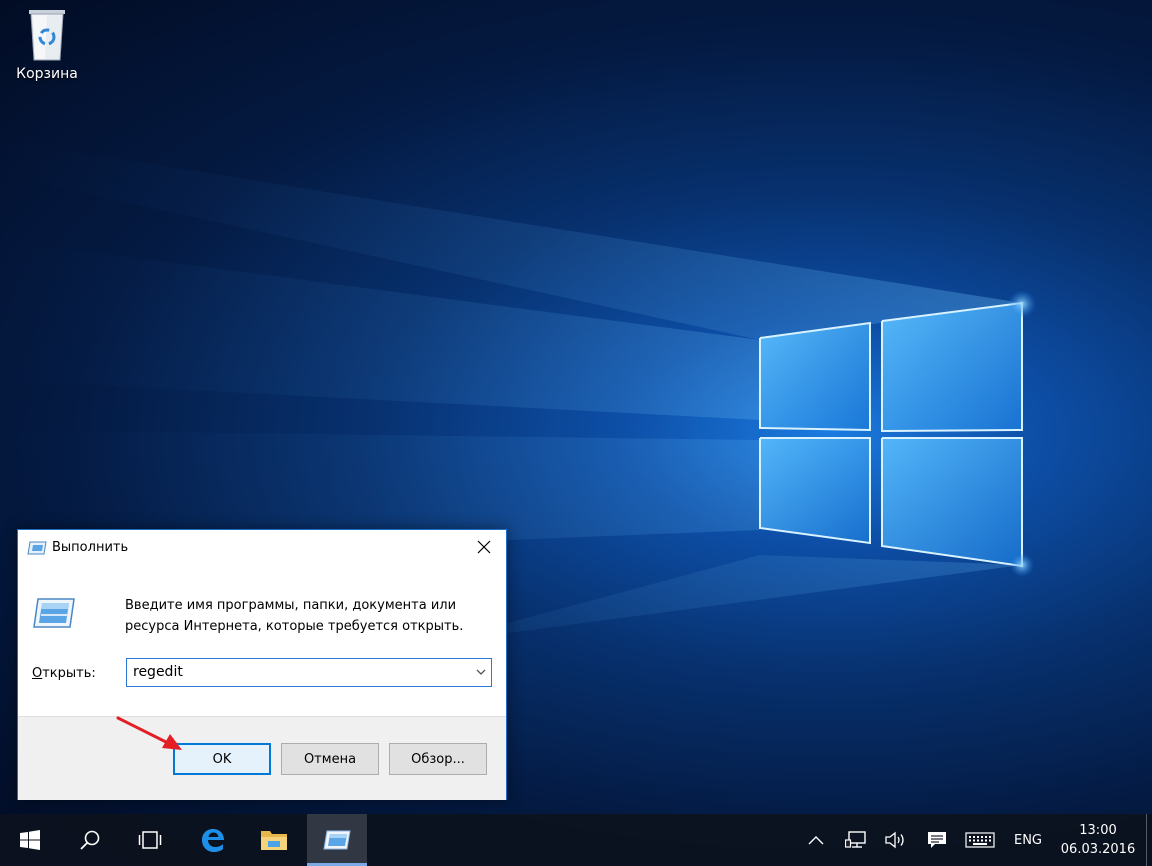 This screenshot has height=866, width=1152. I want to click on volume-button, so click(896, 840).